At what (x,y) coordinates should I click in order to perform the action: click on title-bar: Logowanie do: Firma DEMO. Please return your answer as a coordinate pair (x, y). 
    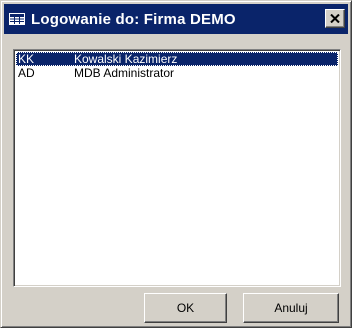
    Looking at the image, I should click on (176, 19).